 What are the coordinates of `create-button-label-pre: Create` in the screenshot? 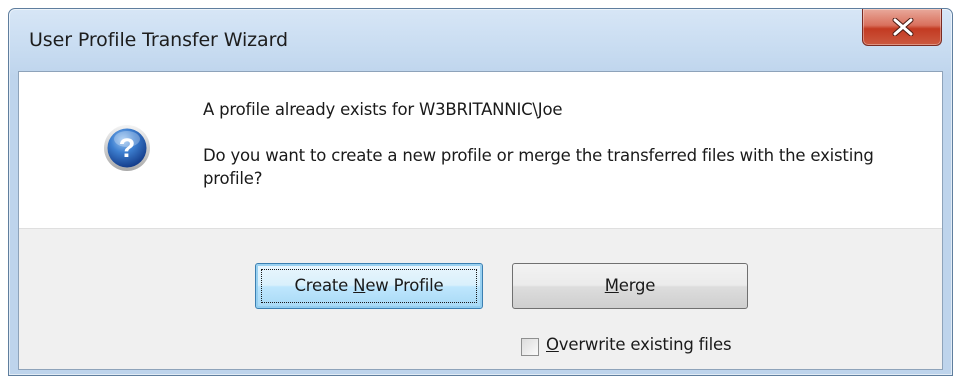 It's located at (324, 285).